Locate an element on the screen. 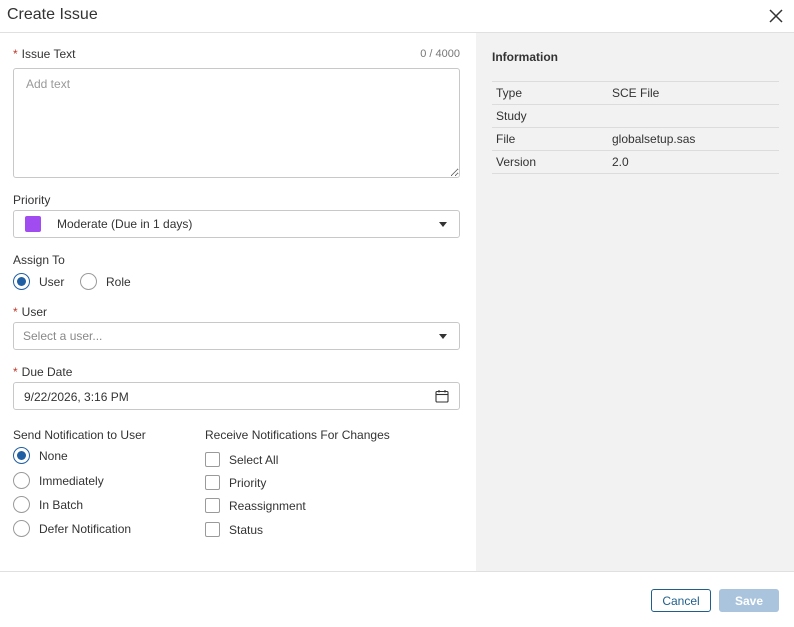  priority-color-swatch is located at coordinates (33, 224).